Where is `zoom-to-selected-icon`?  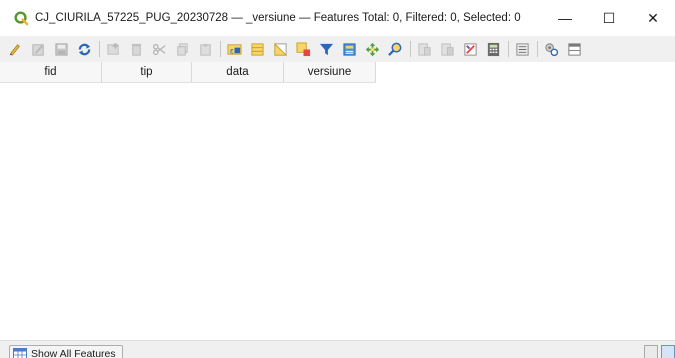
zoom-to-selected-icon is located at coordinates (395, 49).